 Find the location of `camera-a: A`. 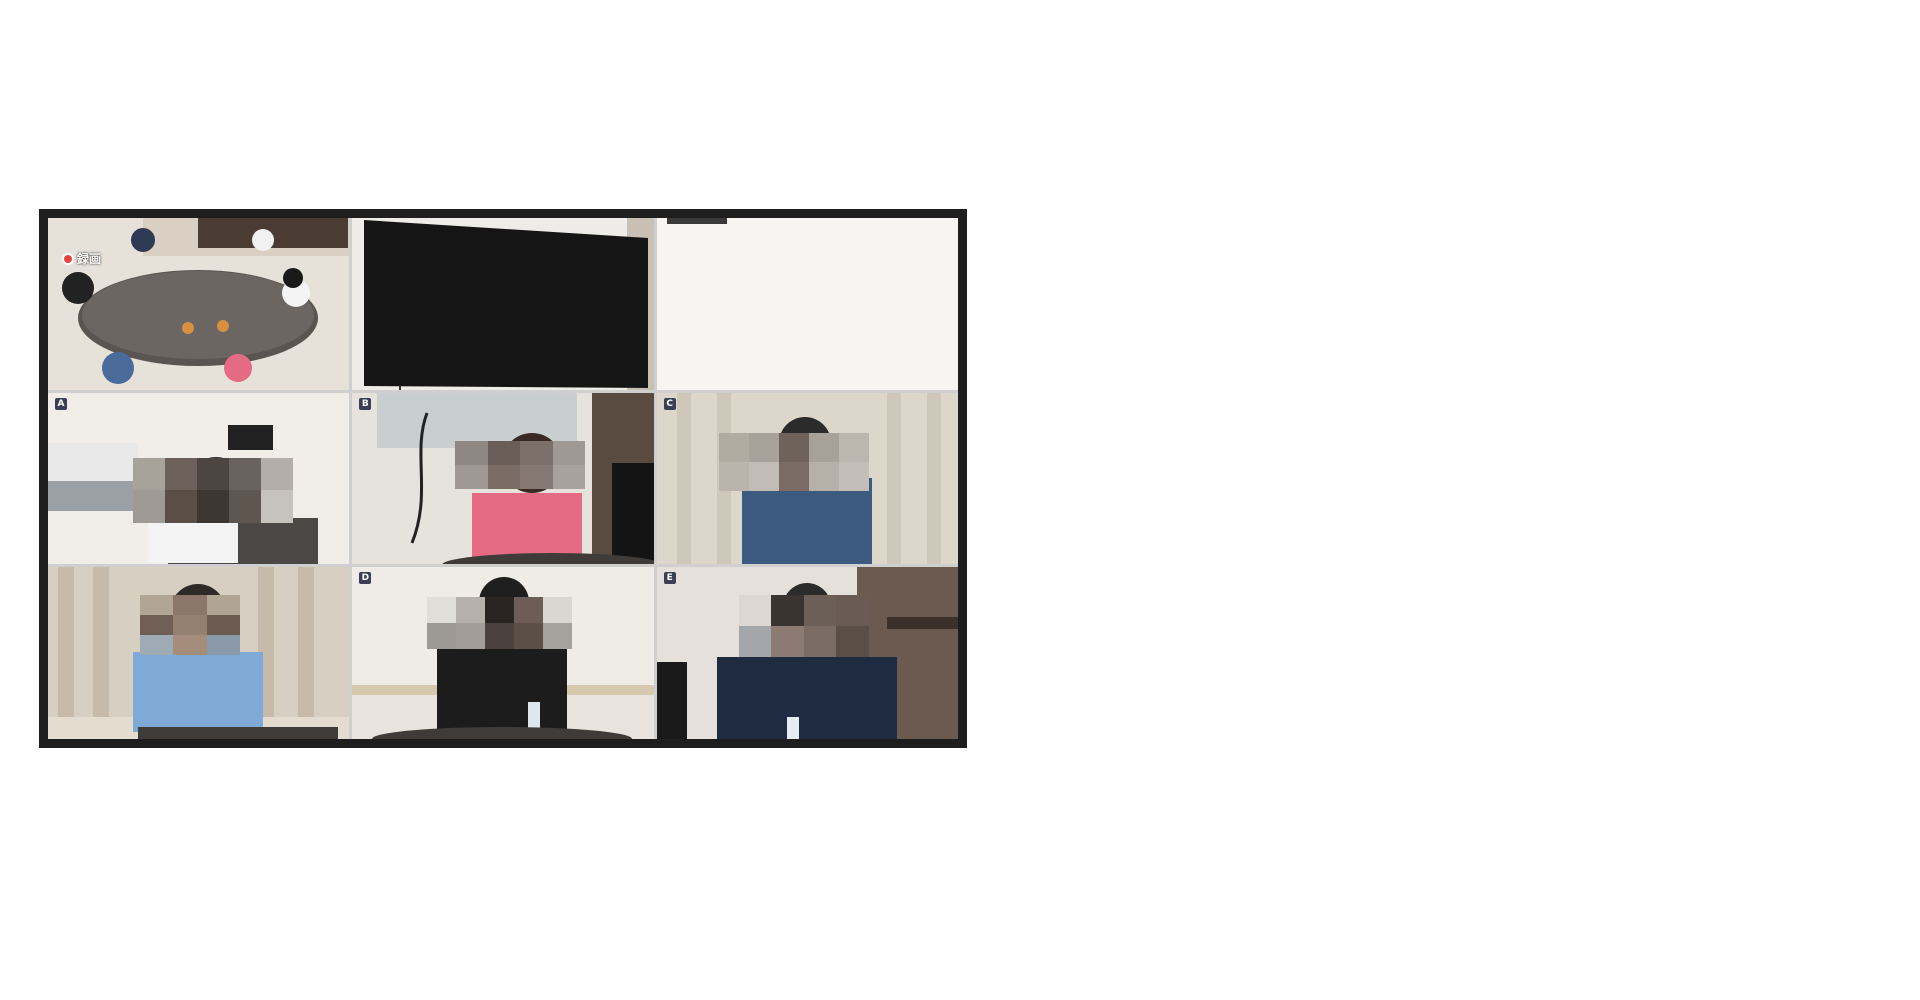

camera-a: A is located at coordinates (199, 478).